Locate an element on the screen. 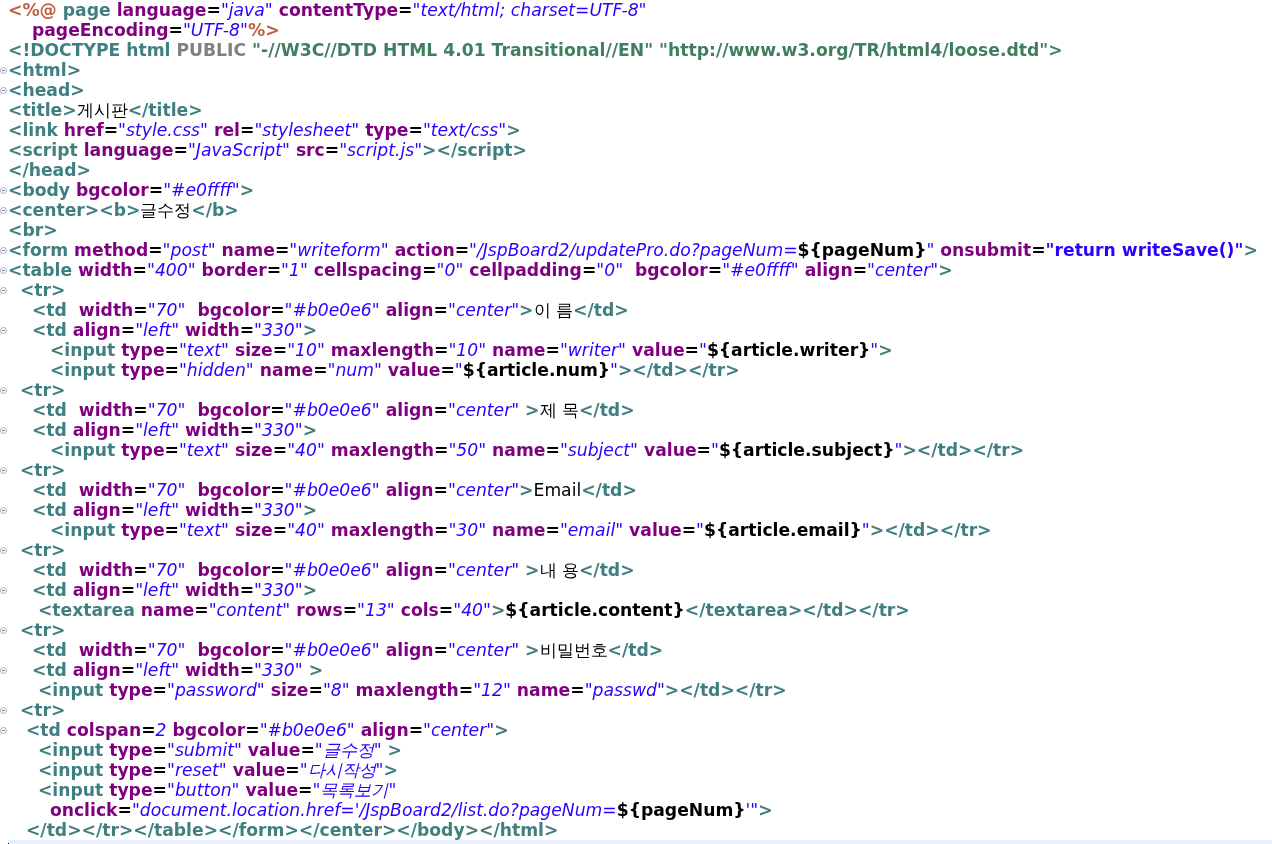 This screenshot has width=1272, height=844. code-line: <input type="password" size="8" maxlength="12" name="passwd"></td></tr> is located at coordinates (411, 690).